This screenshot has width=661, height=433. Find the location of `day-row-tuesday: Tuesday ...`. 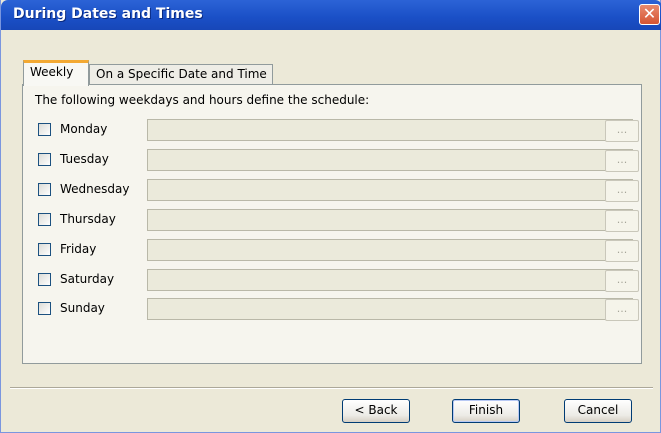

day-row-tuesday: Tuesday ... is located at coordinates (340, 160).